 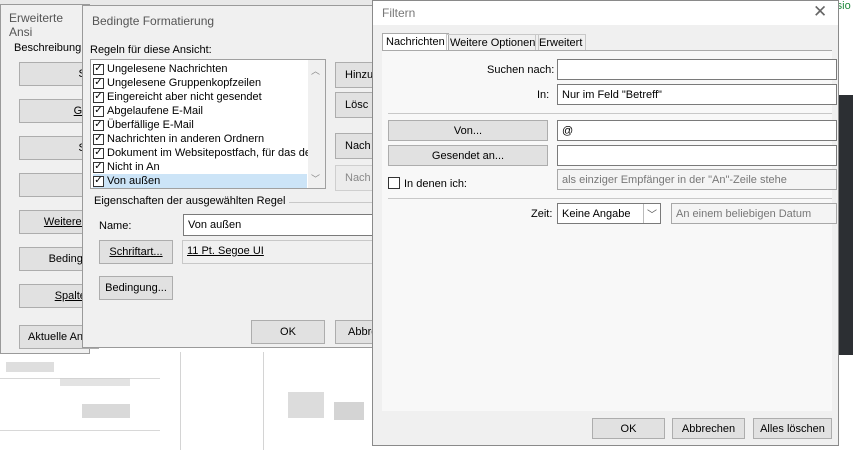 I want to click on search-label: Suchen nach:, so click(x=521, y=70).